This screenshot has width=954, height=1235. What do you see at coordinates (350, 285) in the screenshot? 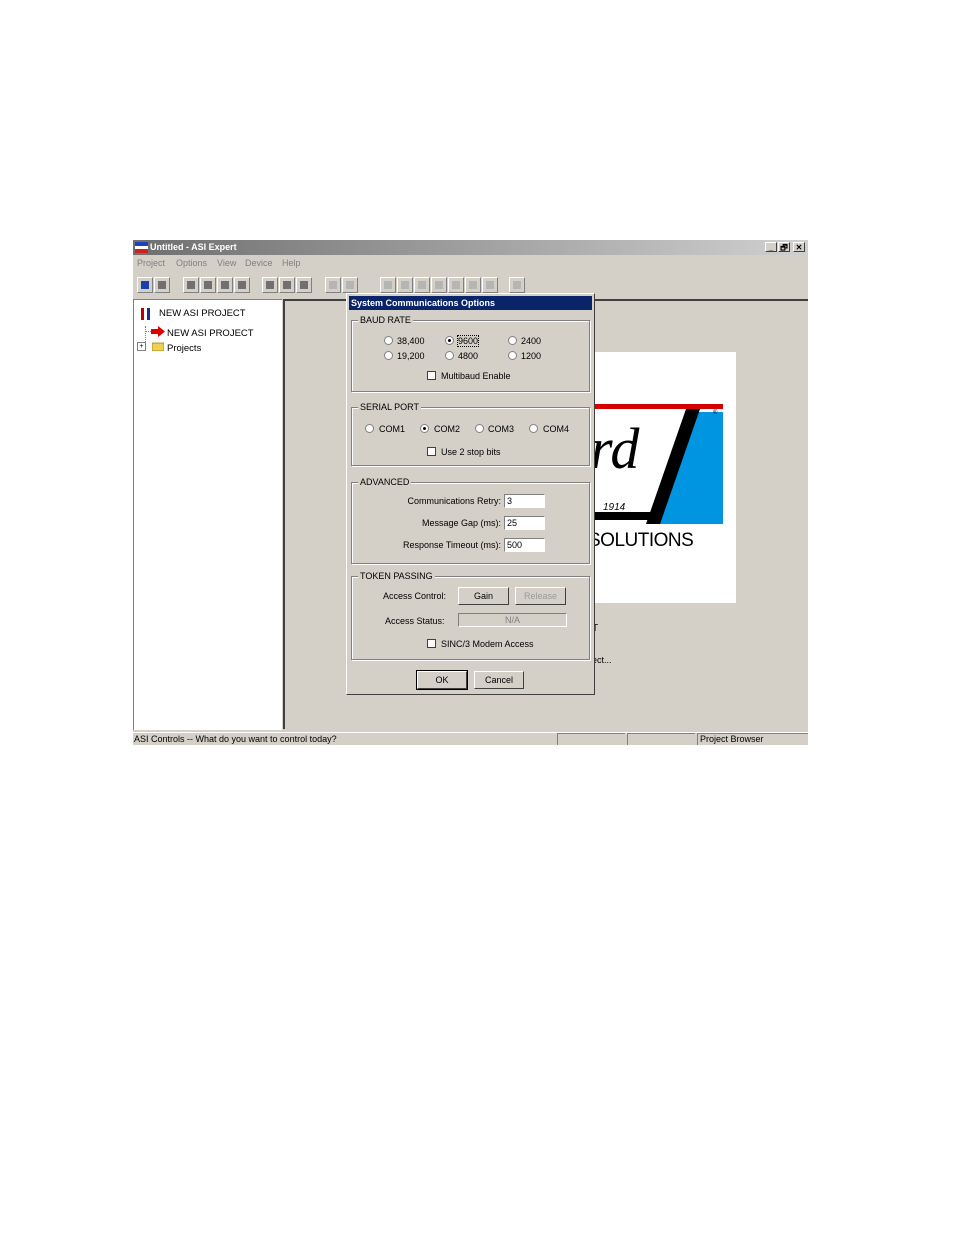
I see `download-all-icon` at bounding box center [350, 285].